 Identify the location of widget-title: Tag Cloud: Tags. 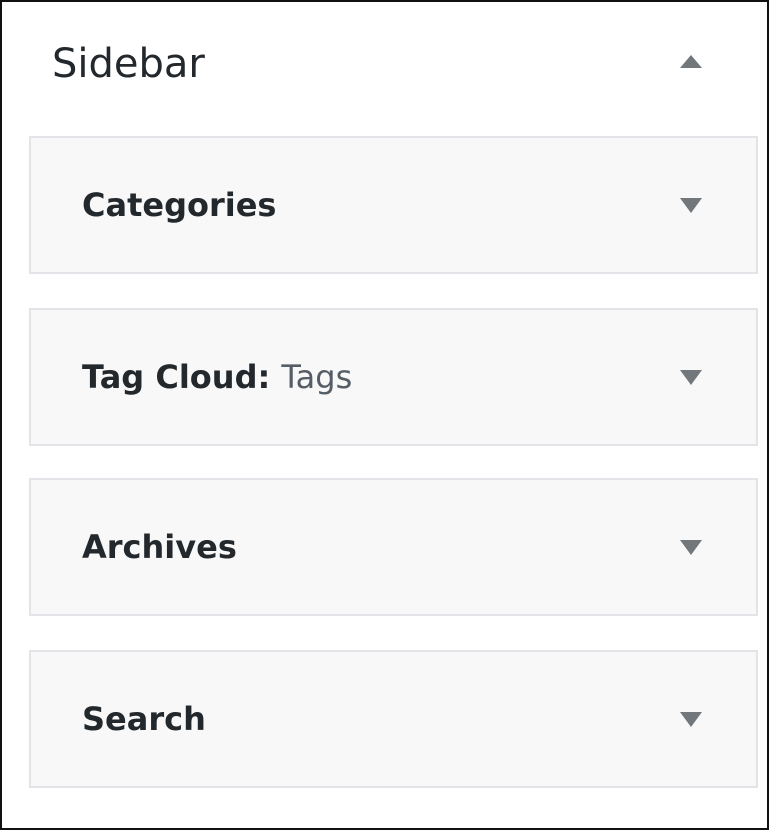
(217, 377).